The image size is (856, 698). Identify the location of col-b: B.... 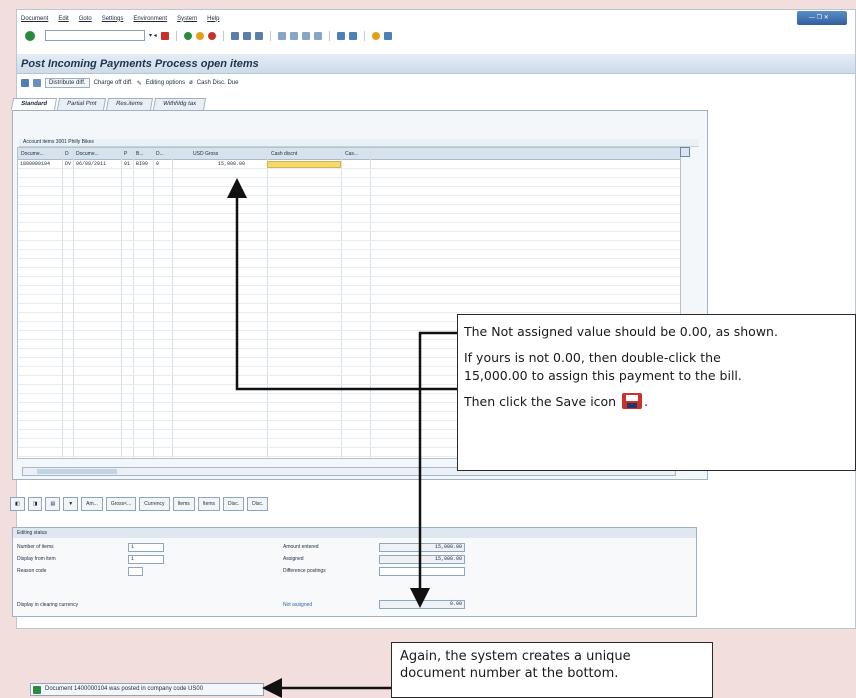
(140, 154).